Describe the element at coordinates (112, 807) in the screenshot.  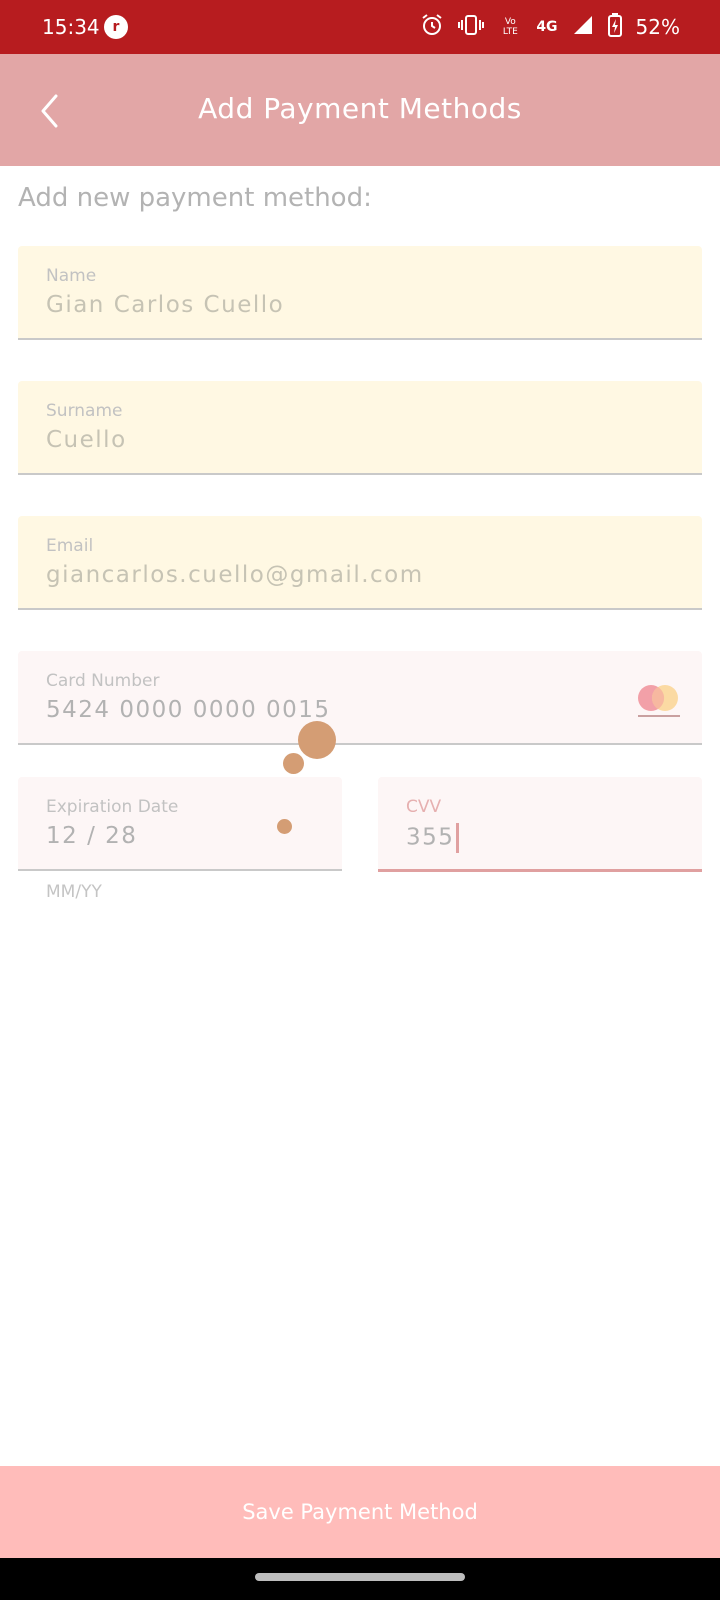
I see `expiration-date-field-label: Expiration Date` at that location.